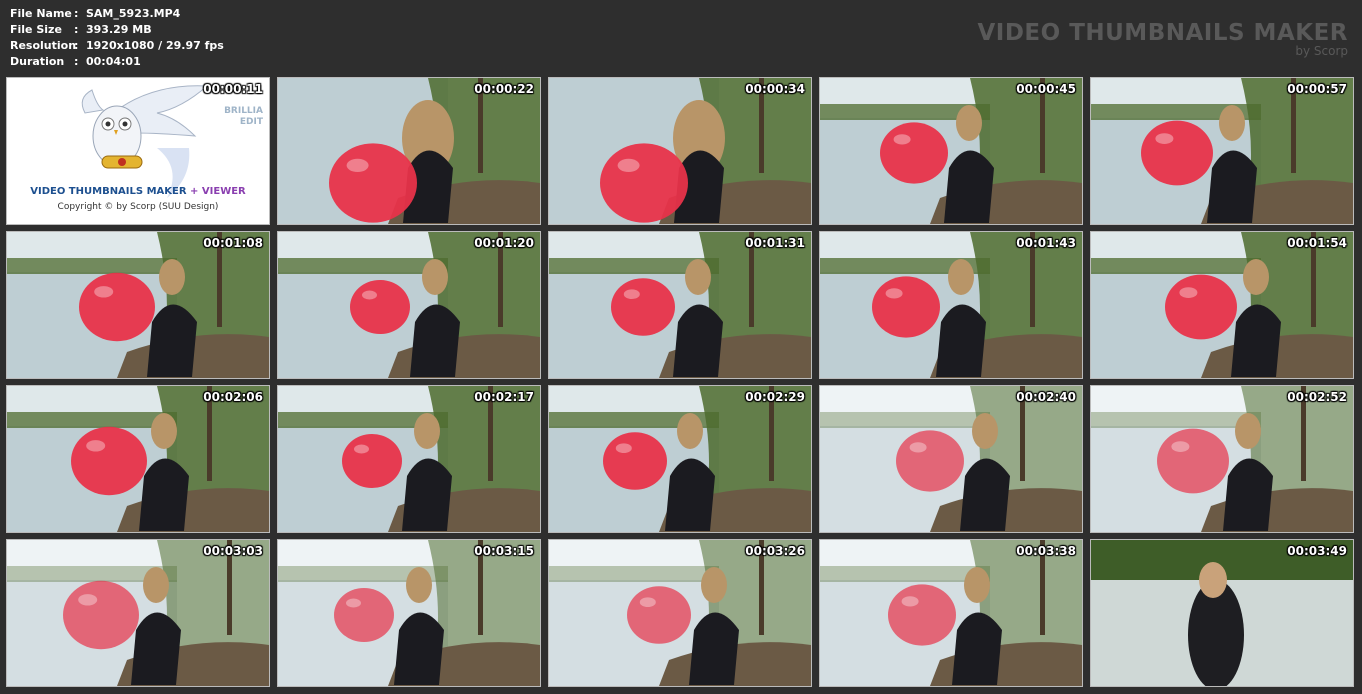 This screenshot has width=1362, height=694. I want to click on resolution-label: Resolution, so click(43, 45).